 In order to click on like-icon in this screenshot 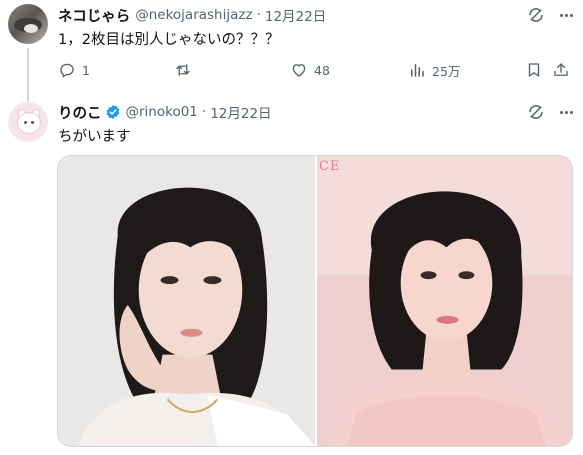, I will do `click(299, 70)`.